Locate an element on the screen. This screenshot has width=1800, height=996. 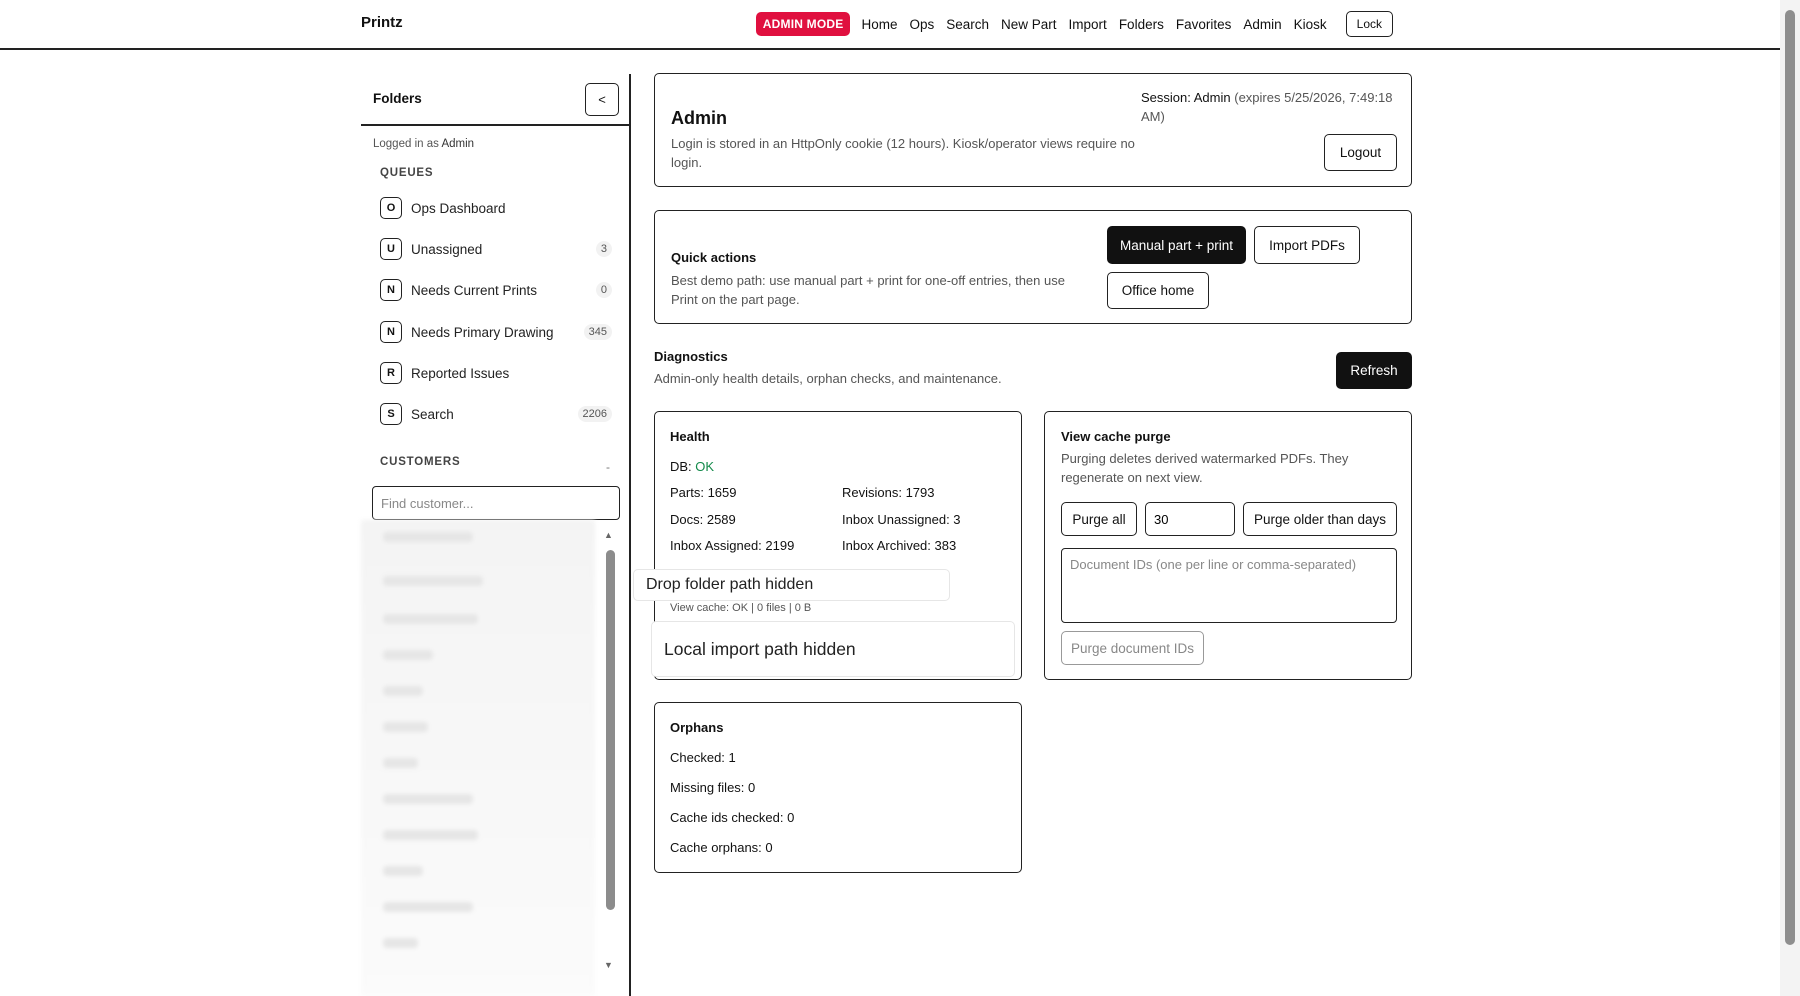
queue-letter-icon: R is located at coordinates (391, 373).